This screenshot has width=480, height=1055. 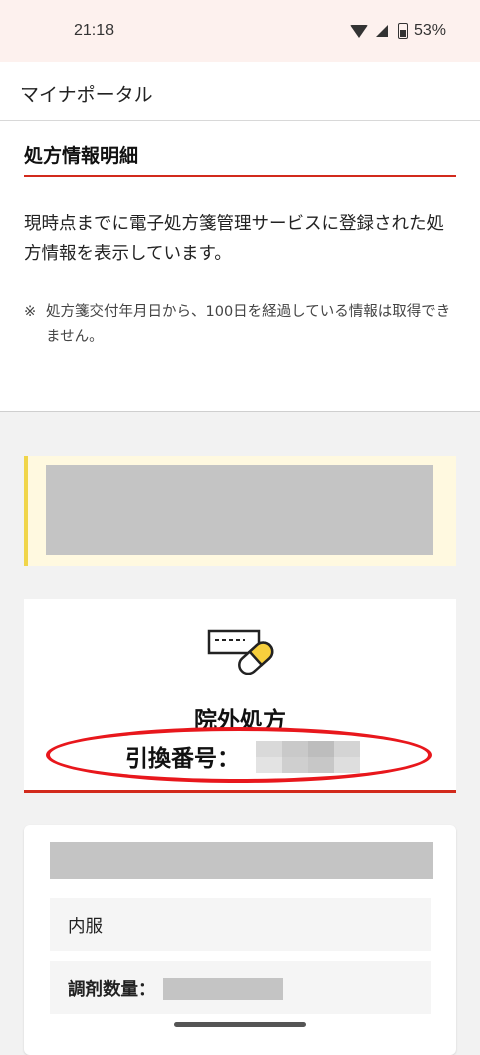 I want to click on note-mark: ※, so click(x=30, y=312).